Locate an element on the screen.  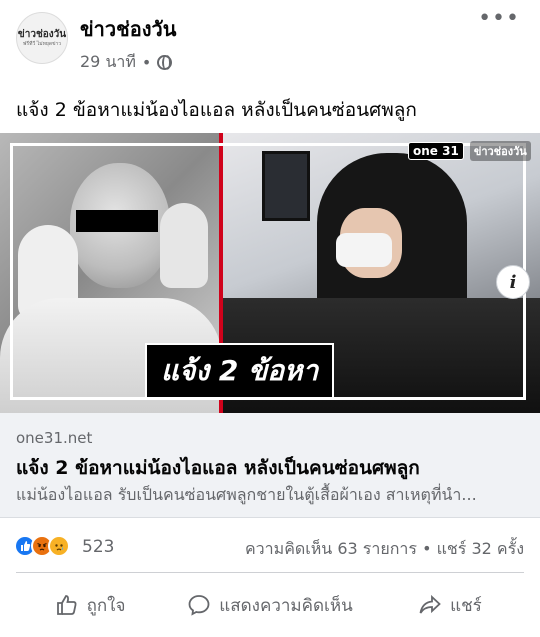
channel-logo: one 31 ข่าวช่องวัน is located at coordinates (469, 151).